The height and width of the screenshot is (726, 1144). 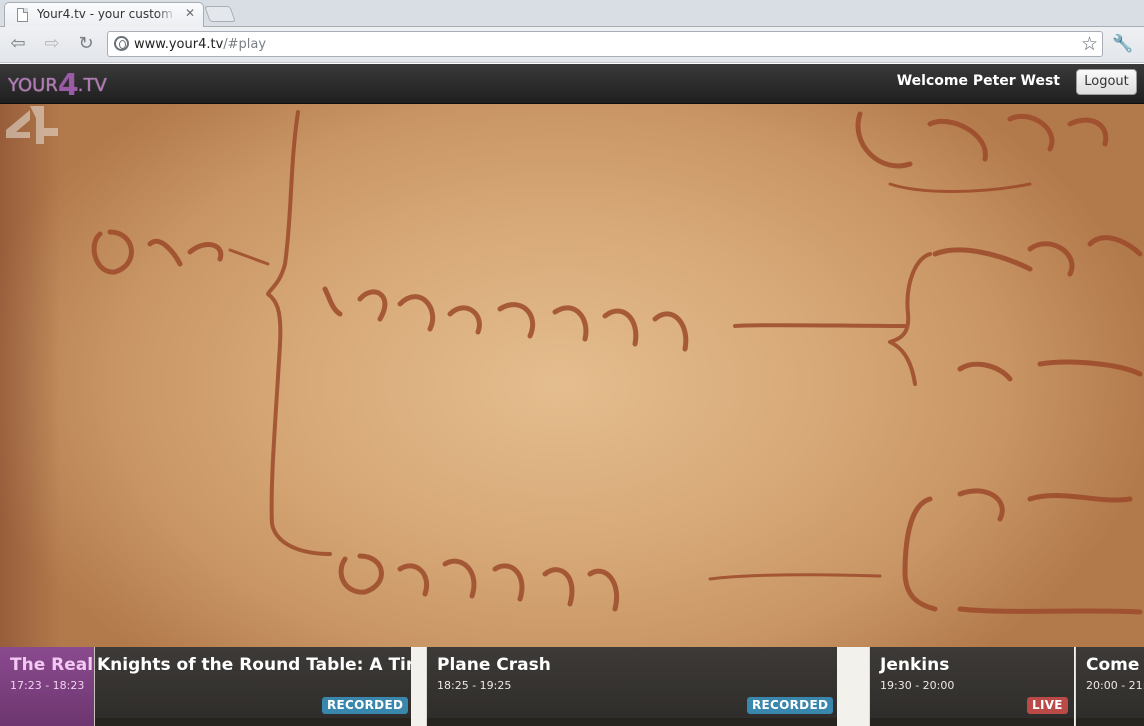 What do you see at coordinates (494, 665) in the screenshot?
I see `program-title: Plane Crash` at bounding box center [494, 665].